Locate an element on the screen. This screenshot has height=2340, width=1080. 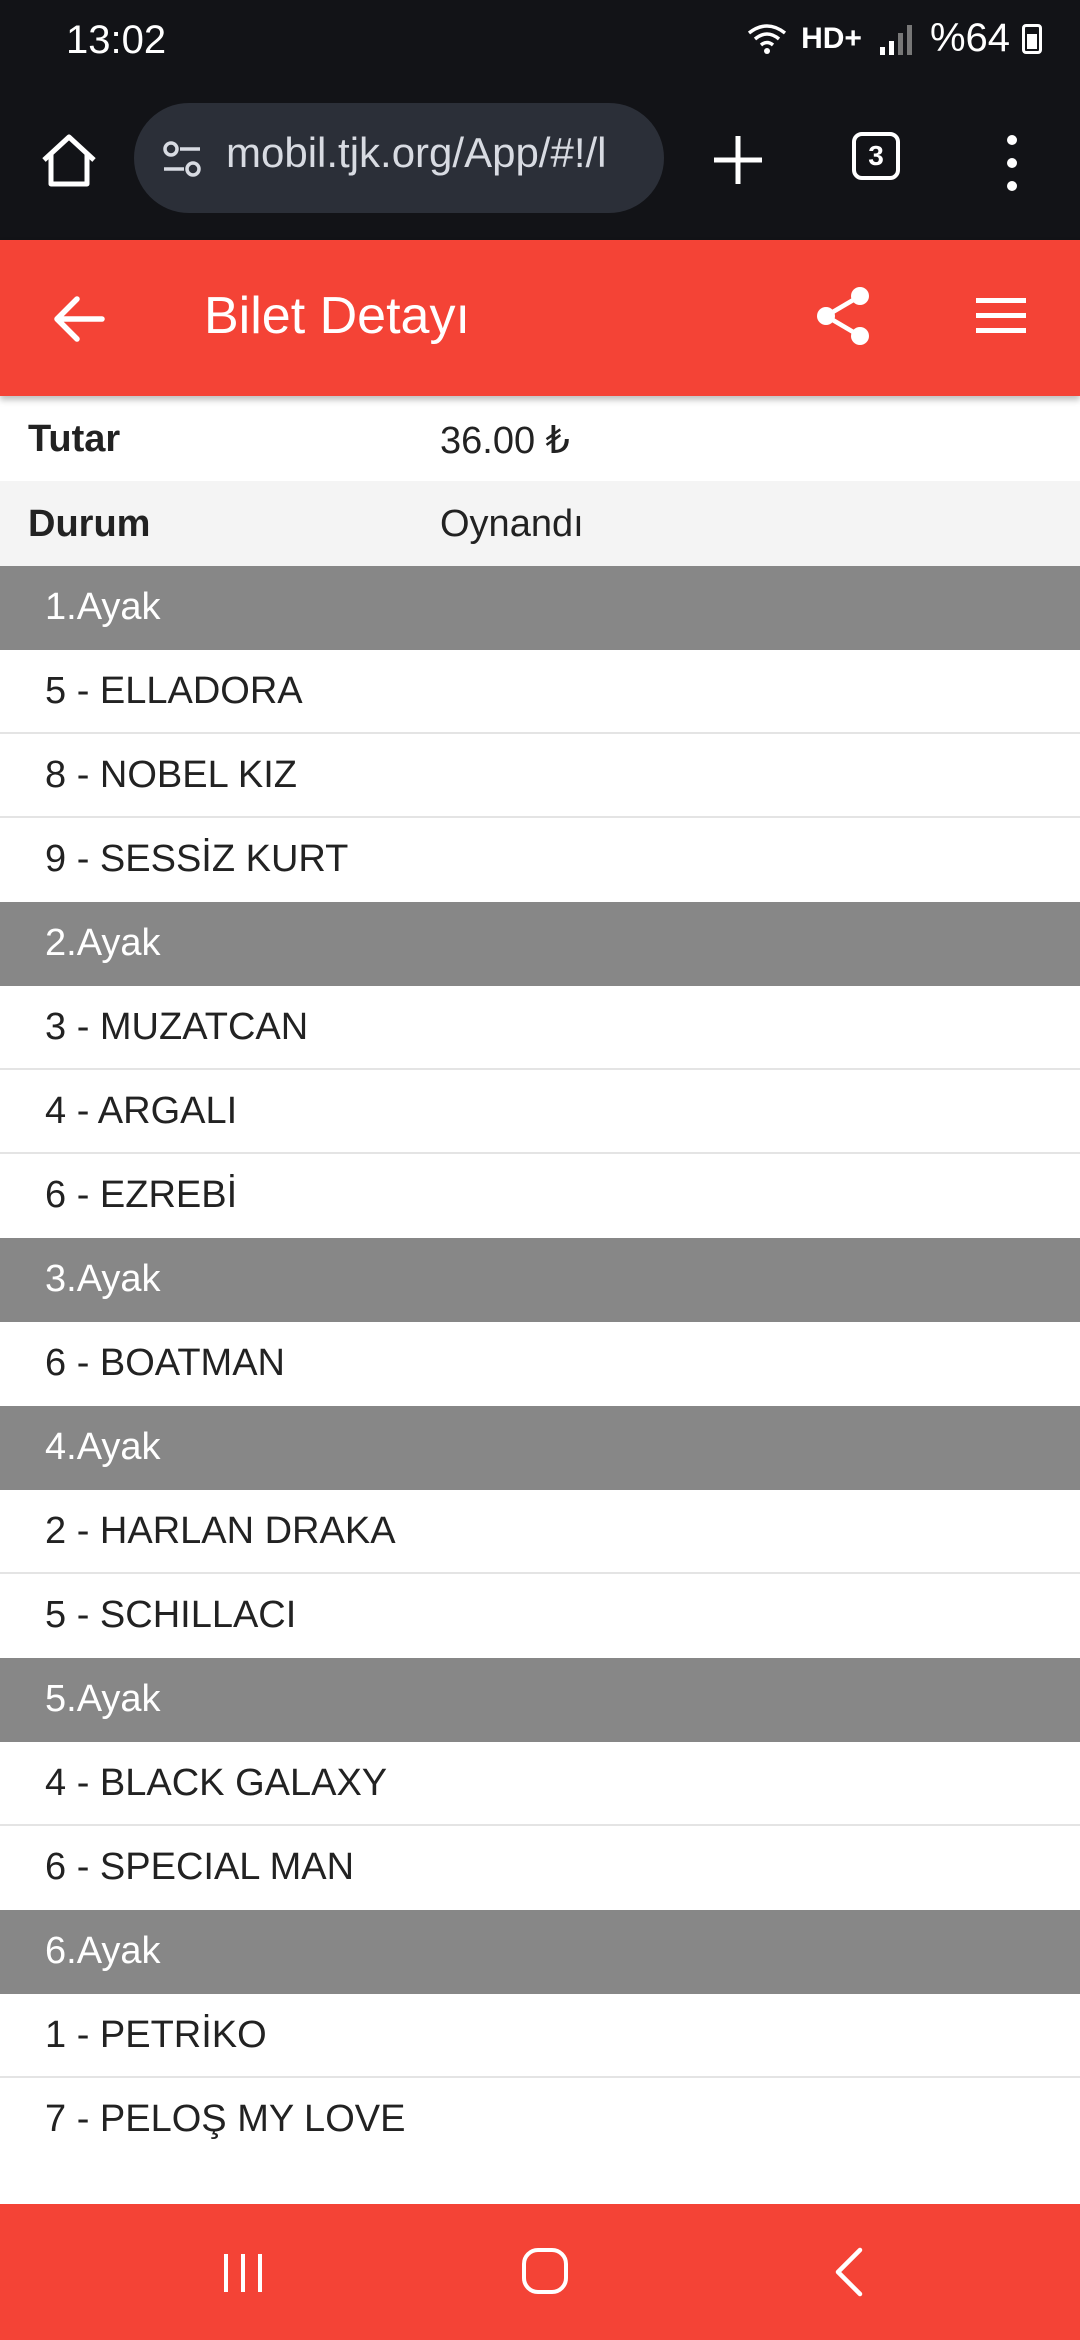
leg-header: 3.Ayak is located at coordinates (540, 1280).